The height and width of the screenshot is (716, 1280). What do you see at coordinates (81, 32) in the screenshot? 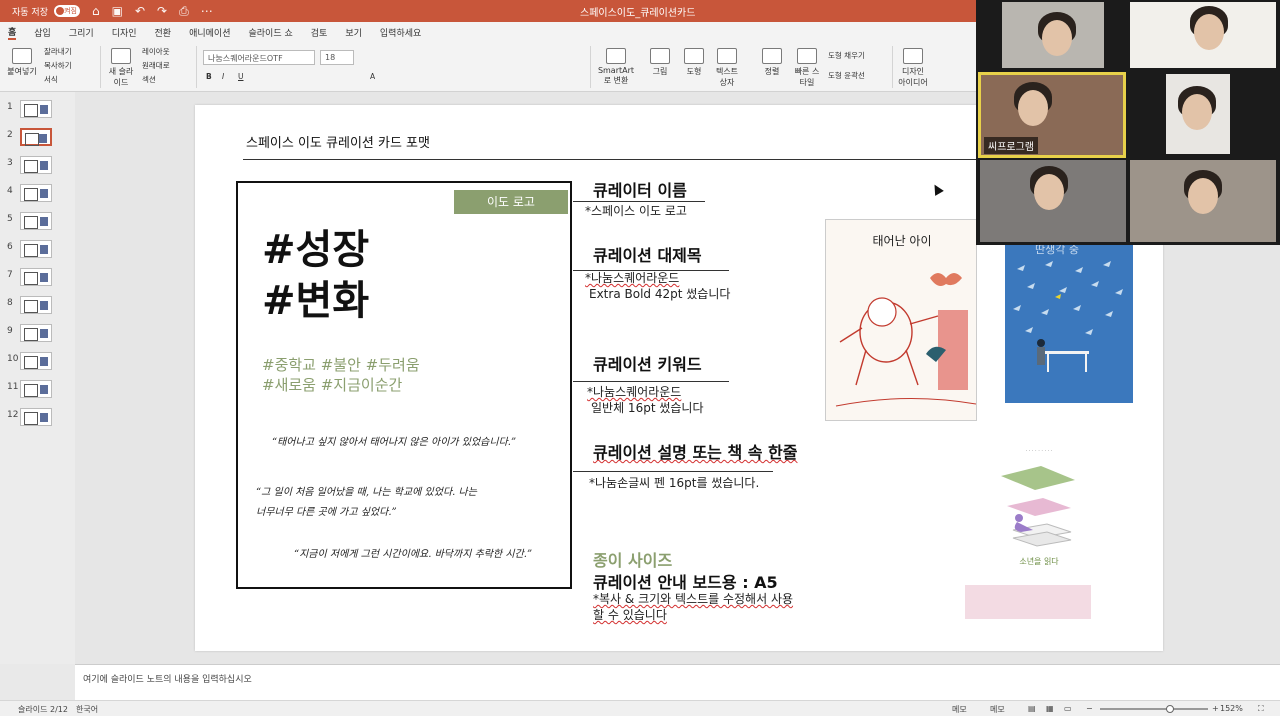
I see `tab-draw: 그리기` at bounding box center [81, 32].